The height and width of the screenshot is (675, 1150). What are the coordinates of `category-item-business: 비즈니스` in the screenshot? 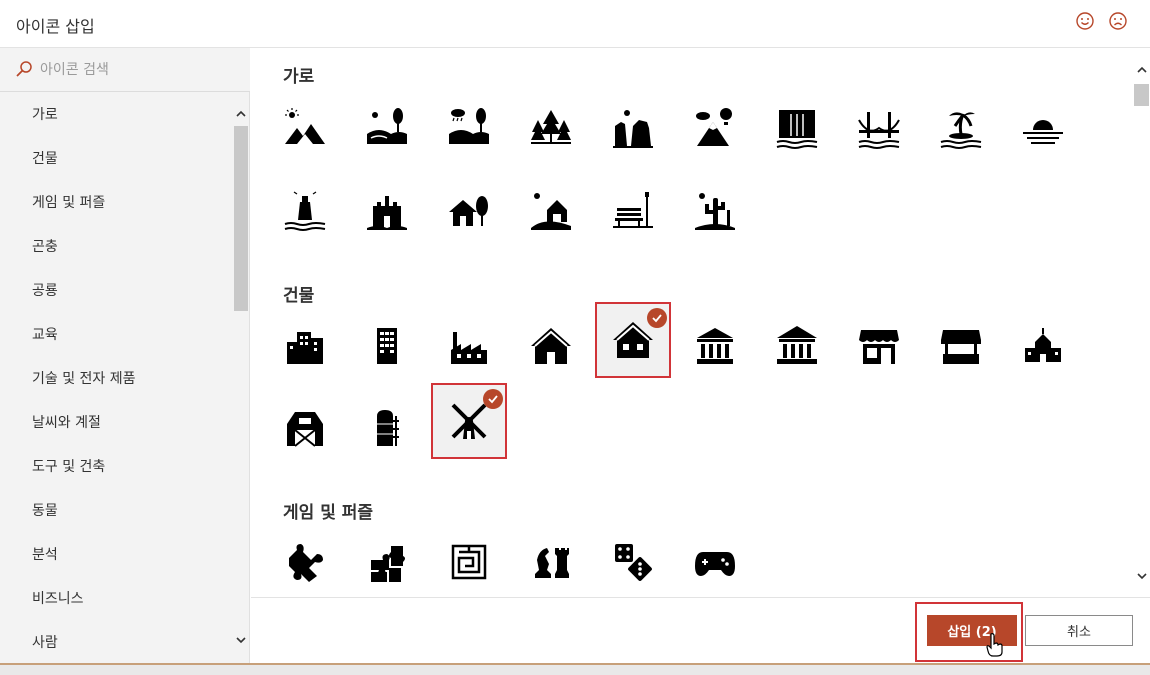 It's located at (116, 599).